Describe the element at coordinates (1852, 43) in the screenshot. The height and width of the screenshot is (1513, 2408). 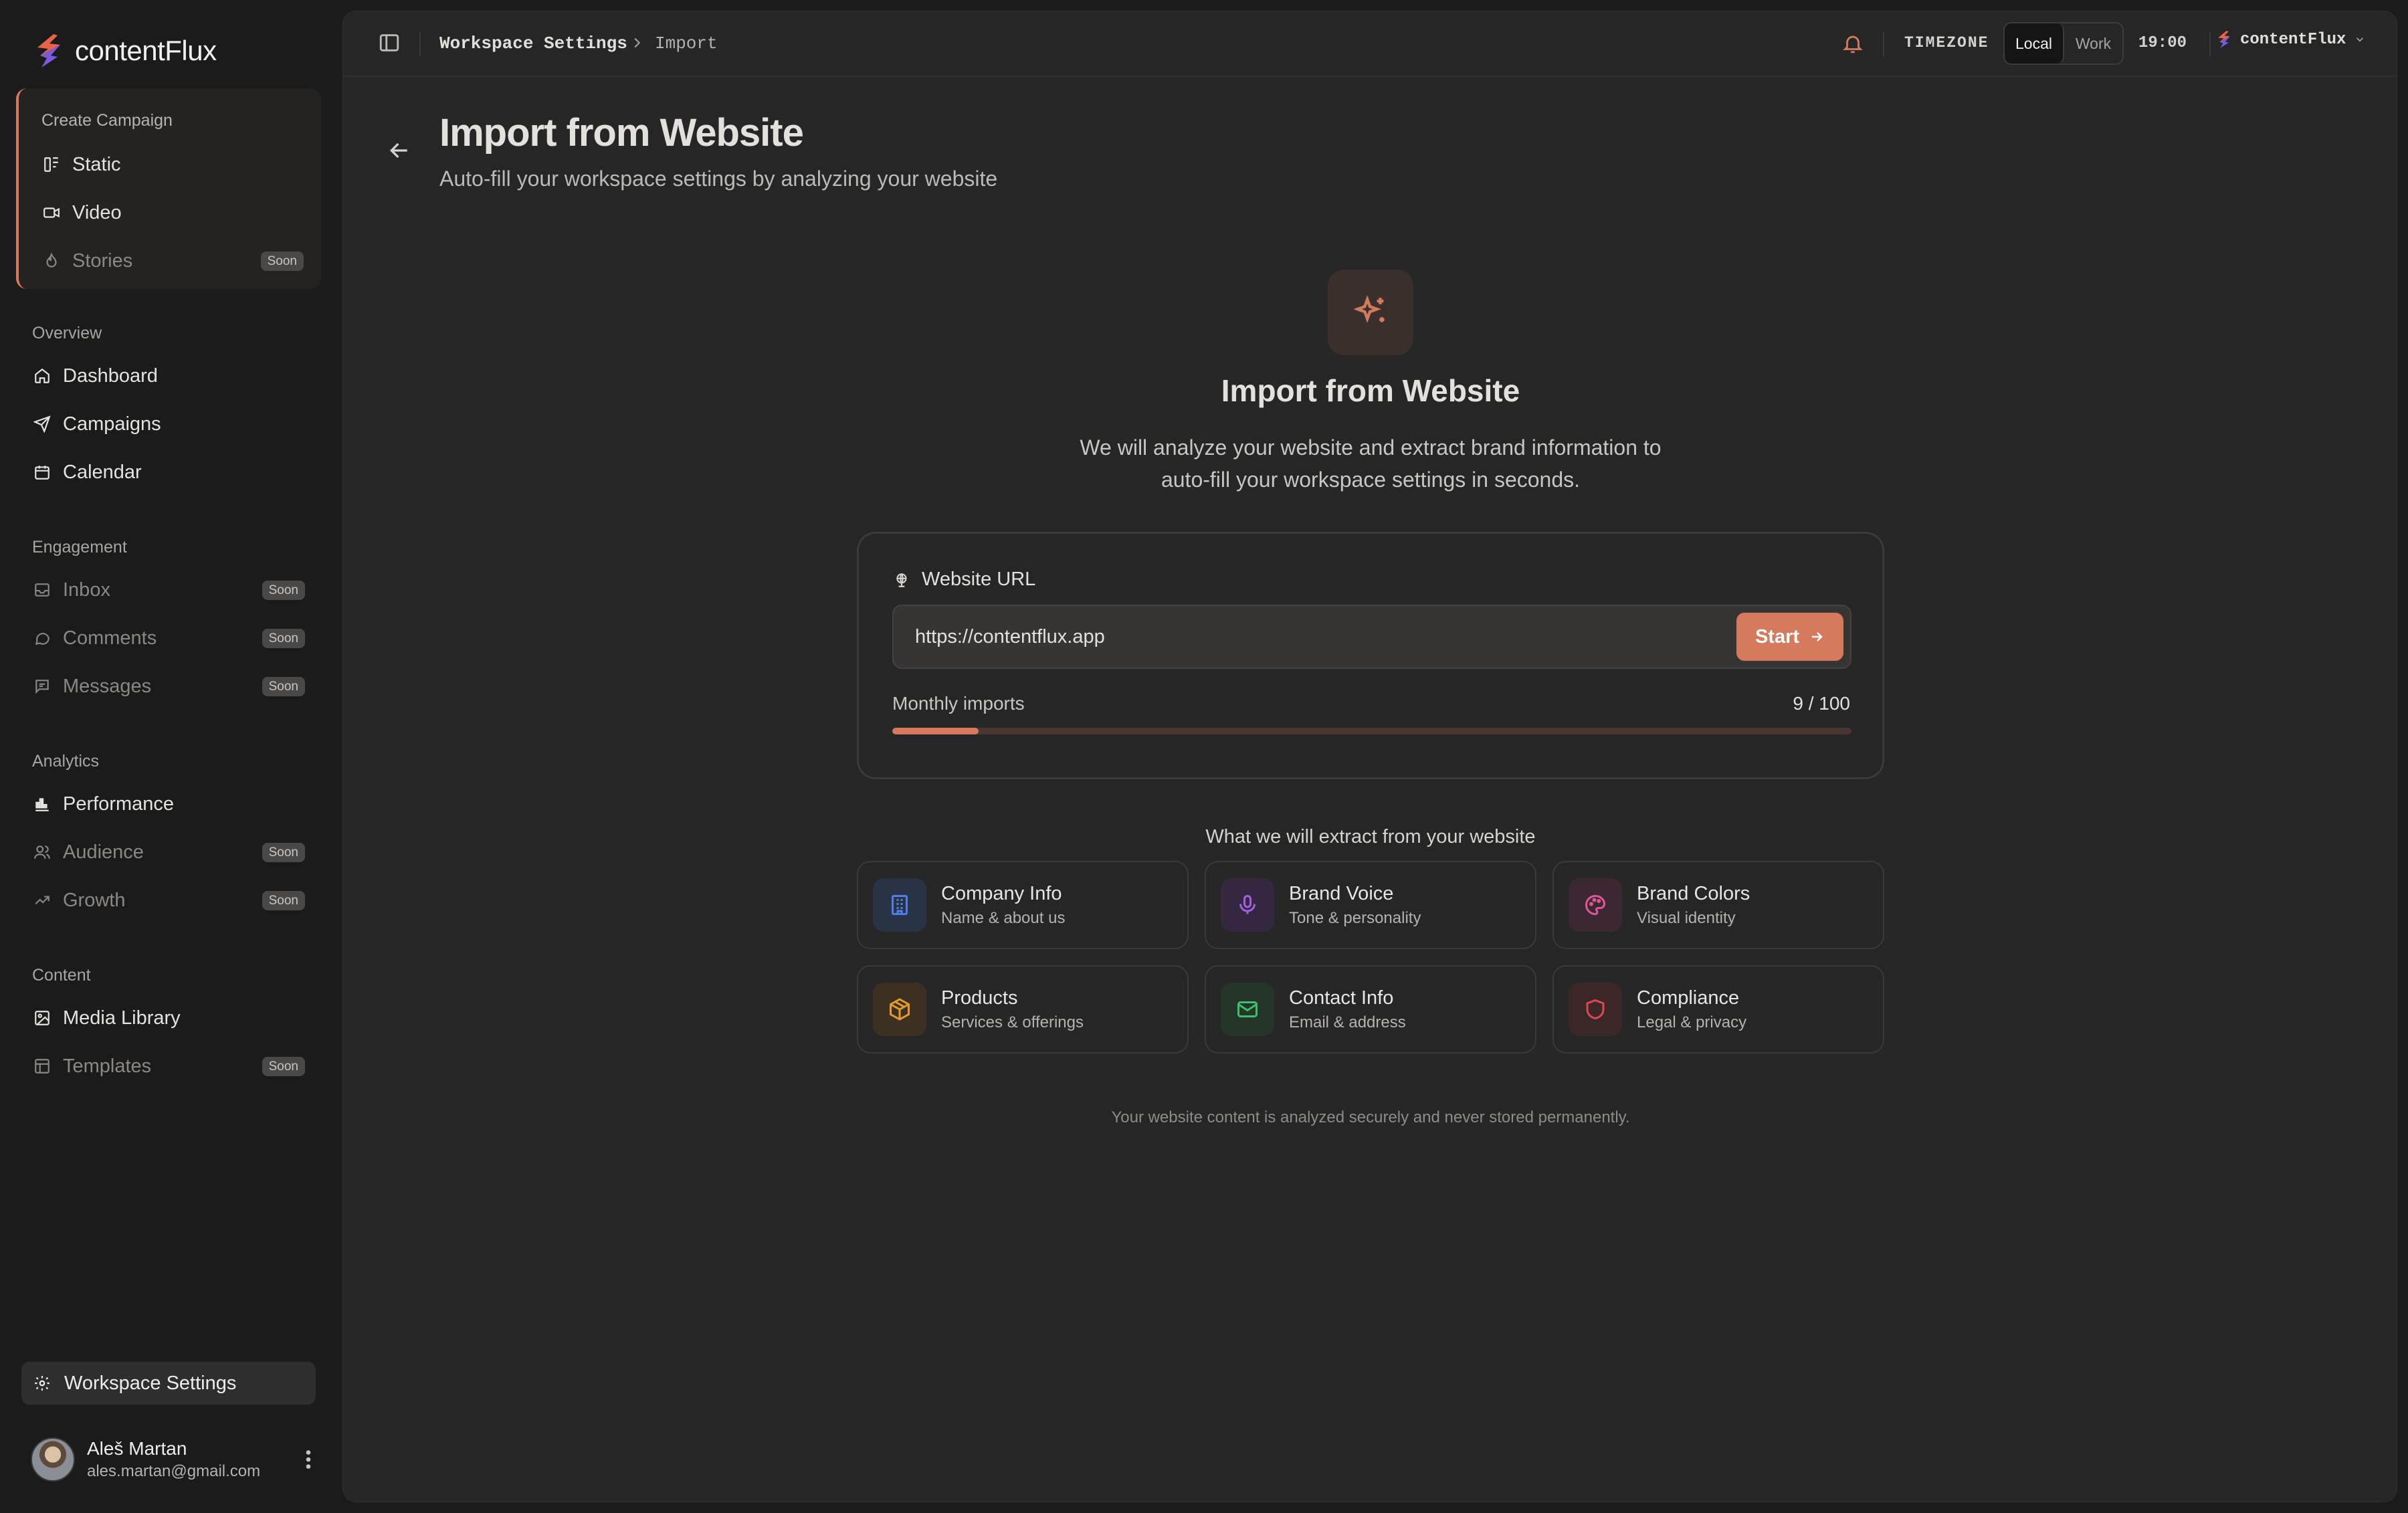
I see `bell-icon` at that location.